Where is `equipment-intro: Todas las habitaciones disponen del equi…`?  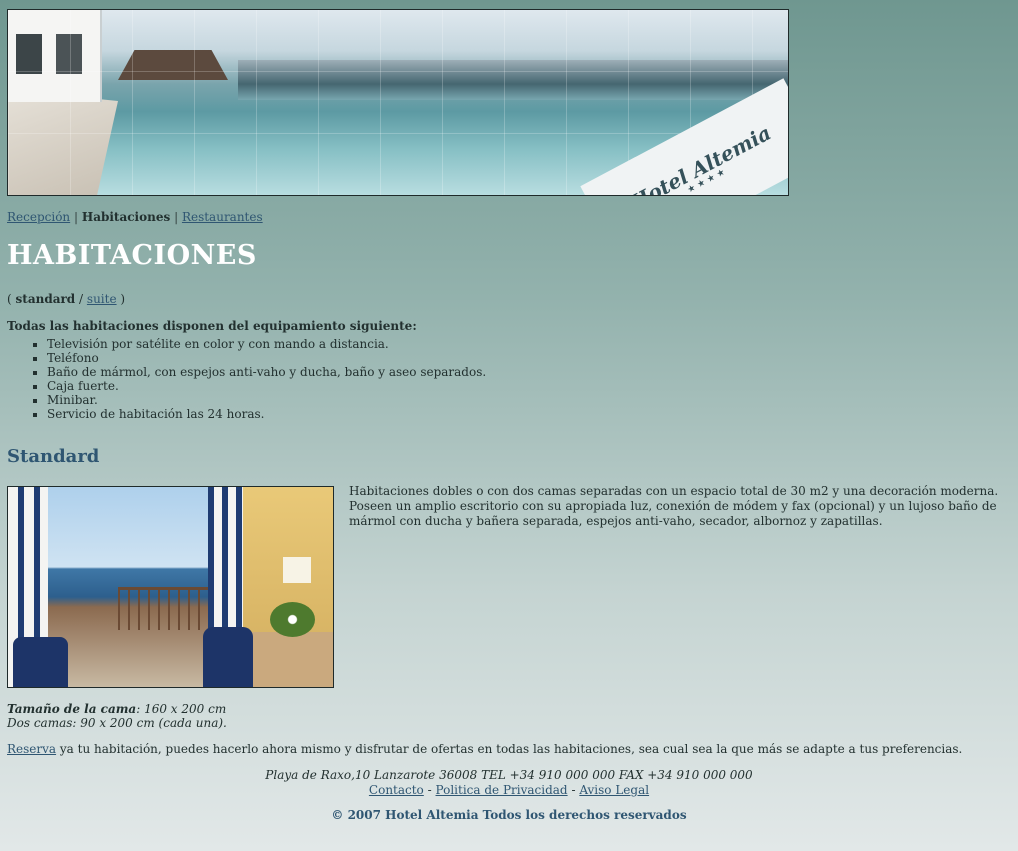
equipment-intro: Todas las habitaciones disponen del equi… is located at coordinates (212, 326).